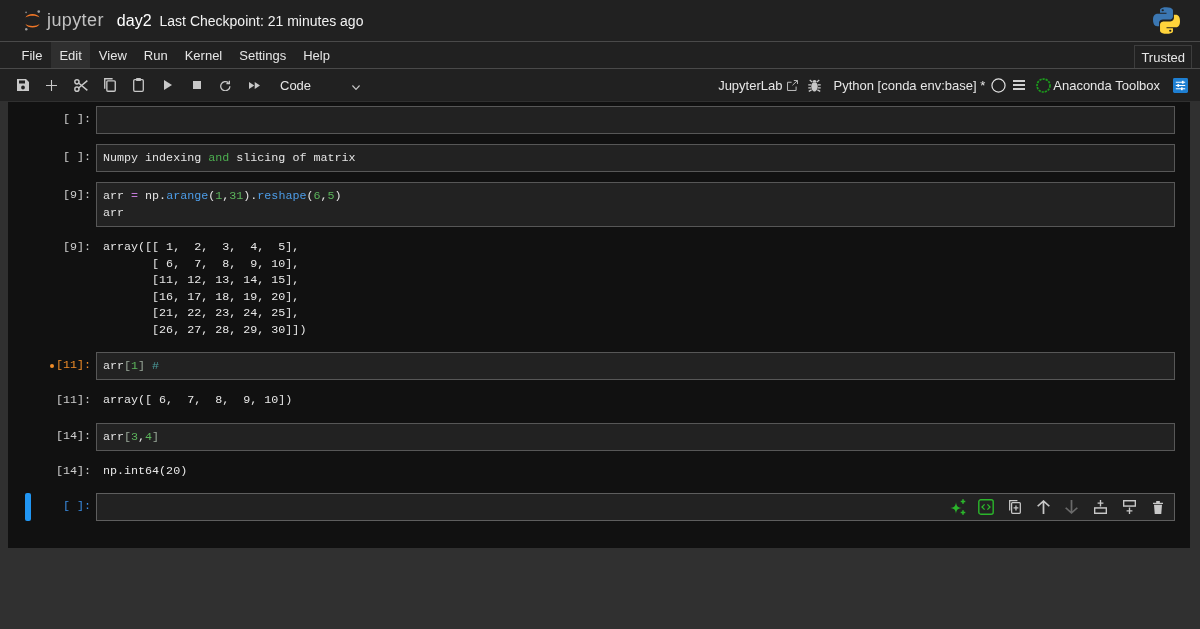 Image resolution: width=1200 pixels, height=629 pixels. I want to click on checkpoint-status: Last Checkpoint: 21 minutes ago, so click(261, 20).